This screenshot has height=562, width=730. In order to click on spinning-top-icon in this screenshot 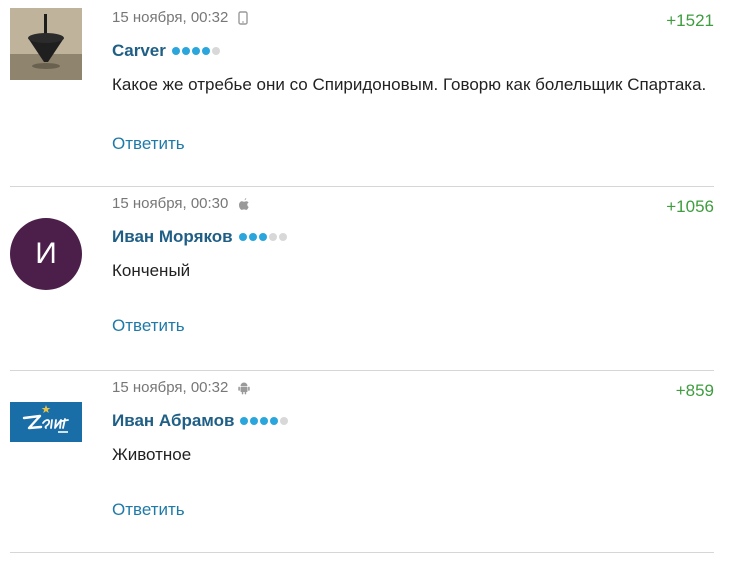, I will do `click(46, 44)`.